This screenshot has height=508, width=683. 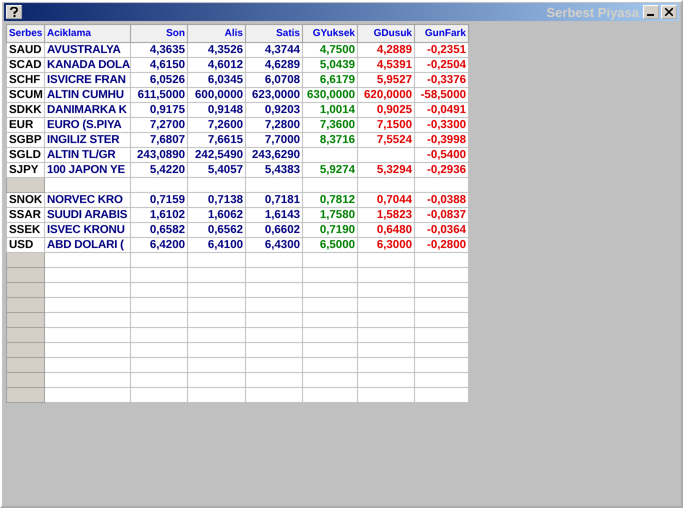 What do you see at coordinates (25, 95) in the screenshot?
I see `table-cell: SCUM` at bounding box center [25, 95].